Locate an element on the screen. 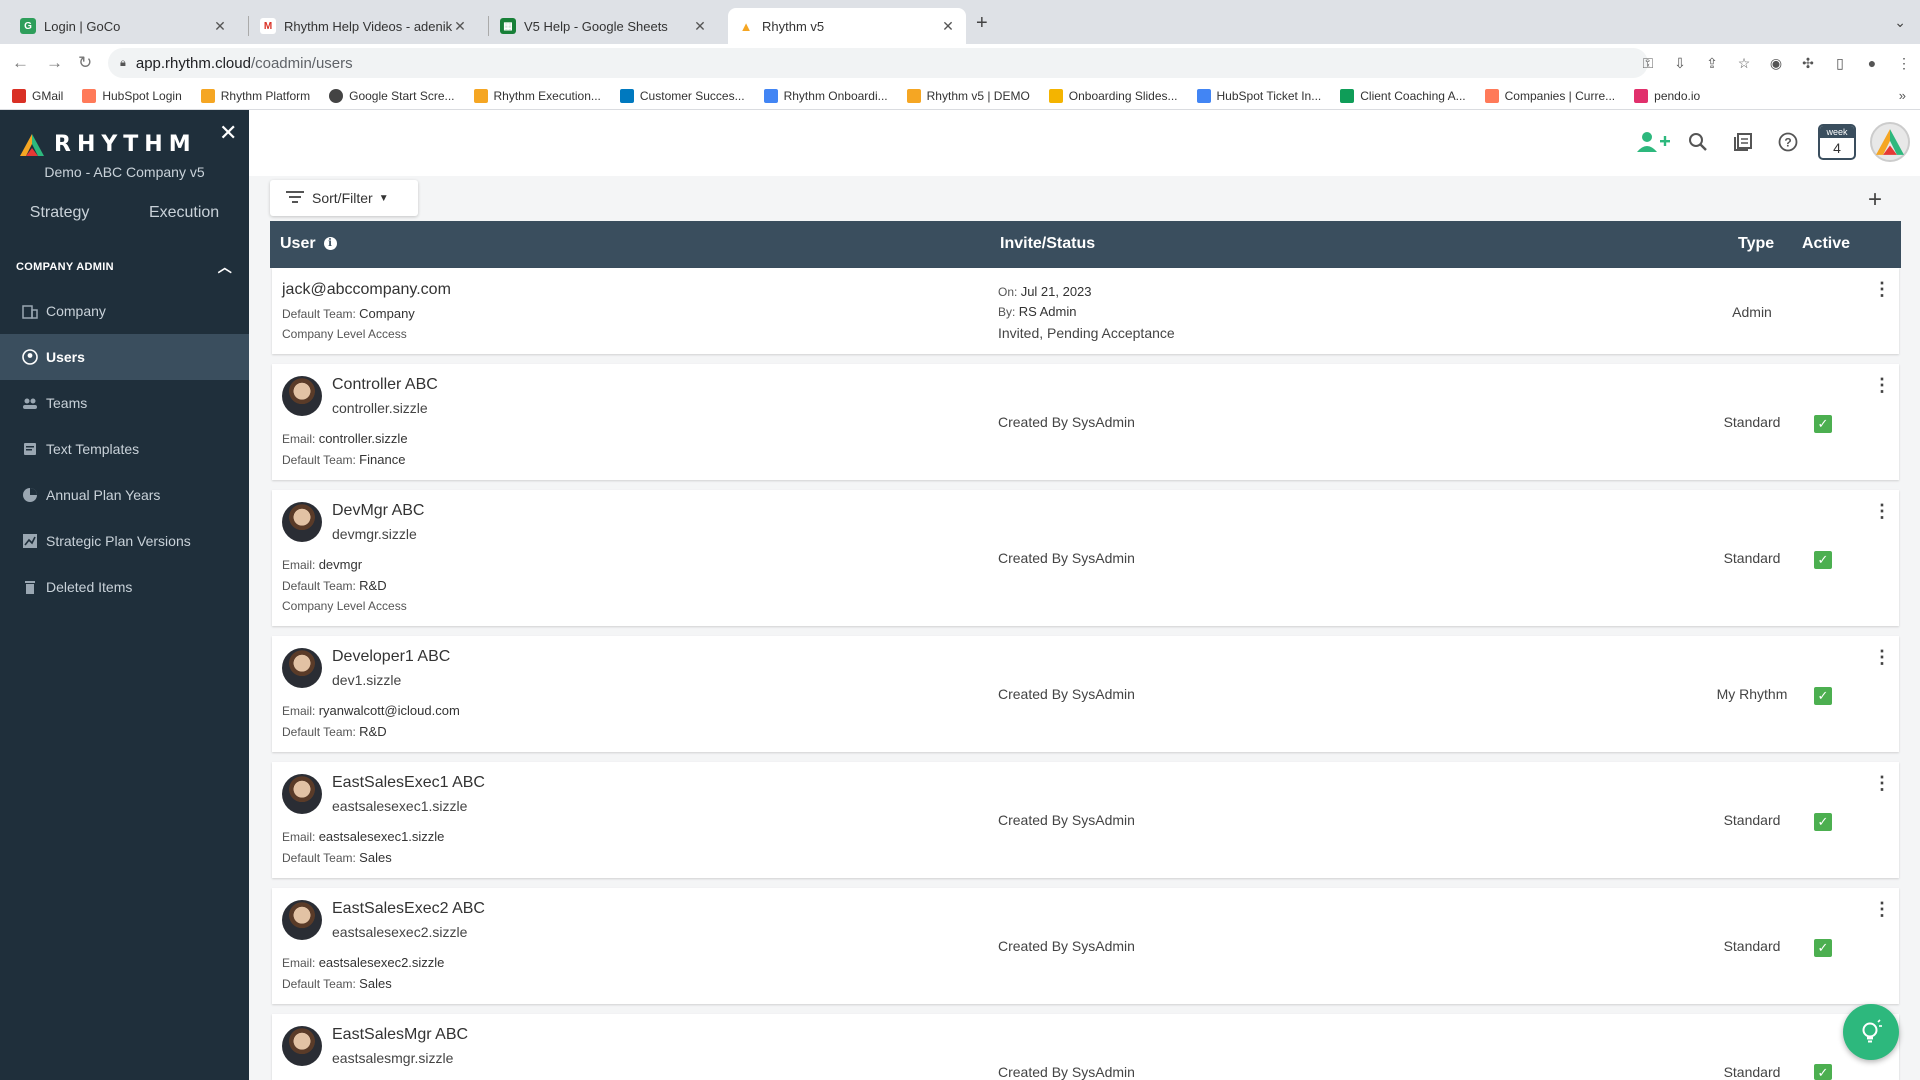  tab-search-chevron-icon: ⌄ is located at coordinates (1900, 22).